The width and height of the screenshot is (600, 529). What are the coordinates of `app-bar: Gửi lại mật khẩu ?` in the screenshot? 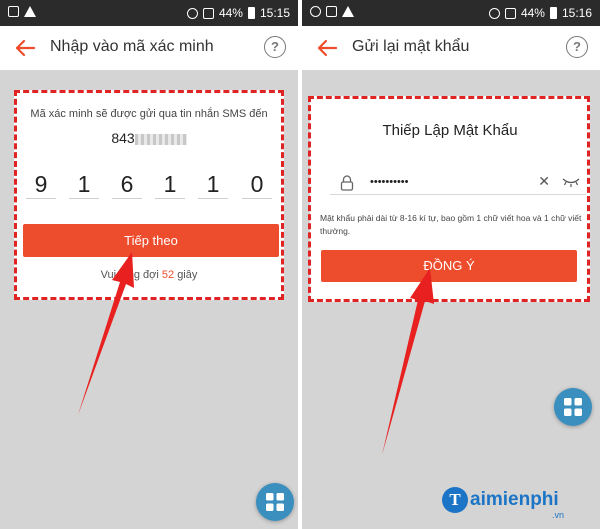 It's located at (451, 48).